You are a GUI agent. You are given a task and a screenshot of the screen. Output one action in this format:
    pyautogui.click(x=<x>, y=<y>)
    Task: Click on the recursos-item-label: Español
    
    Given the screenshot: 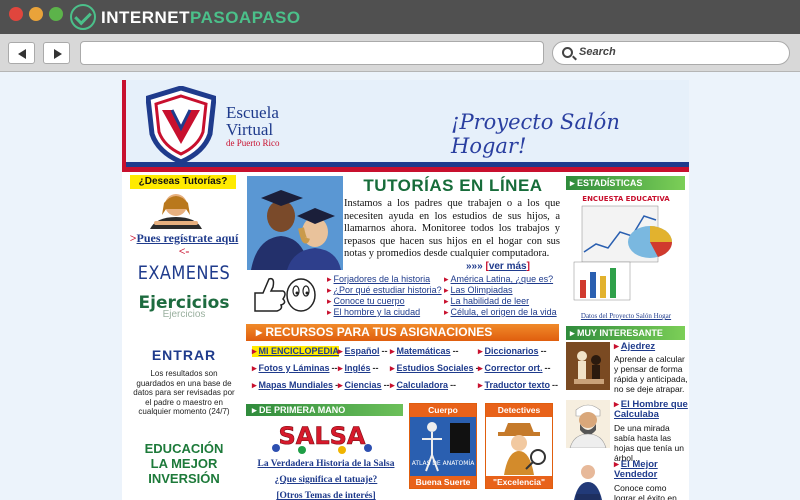 What is the action you would take?
    pyautogui.click(x=362, y=351)
    